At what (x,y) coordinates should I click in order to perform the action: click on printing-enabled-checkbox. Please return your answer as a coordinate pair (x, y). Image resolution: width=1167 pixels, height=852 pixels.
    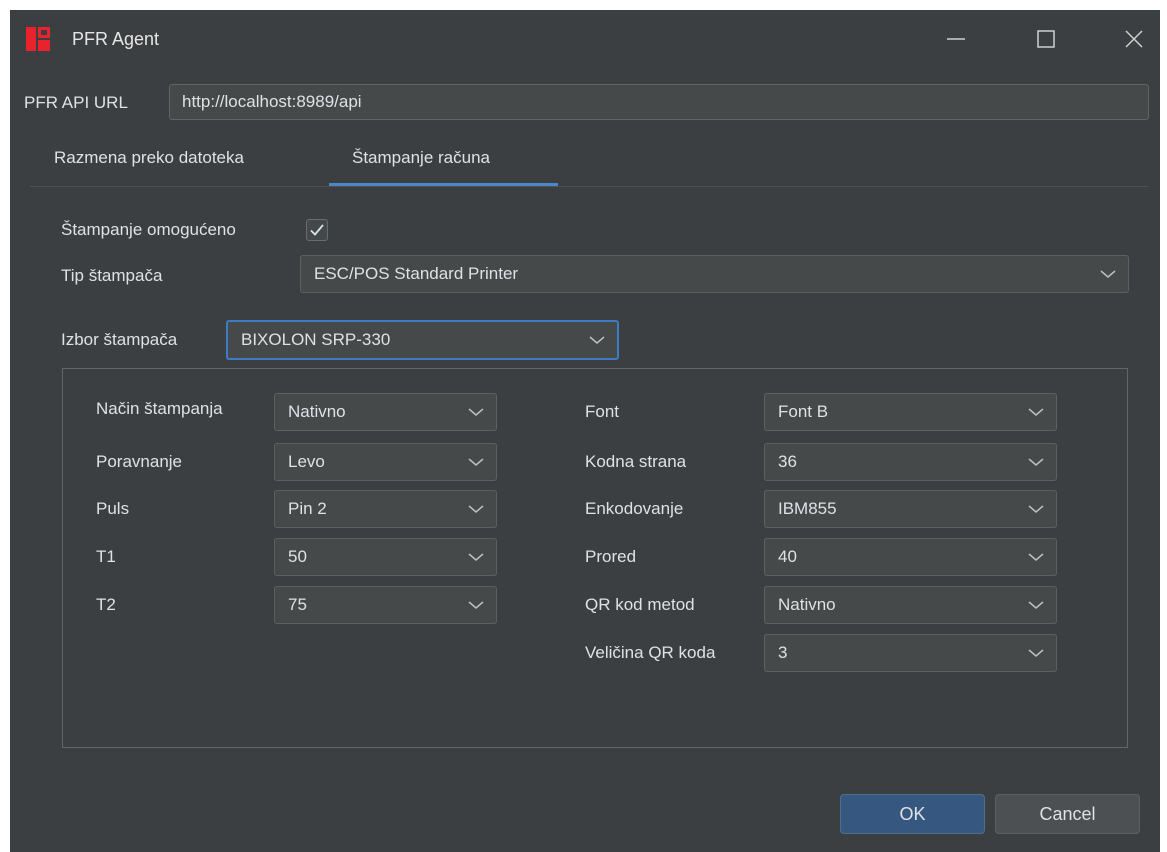
    Looking at the image, I should click on (317, 230).